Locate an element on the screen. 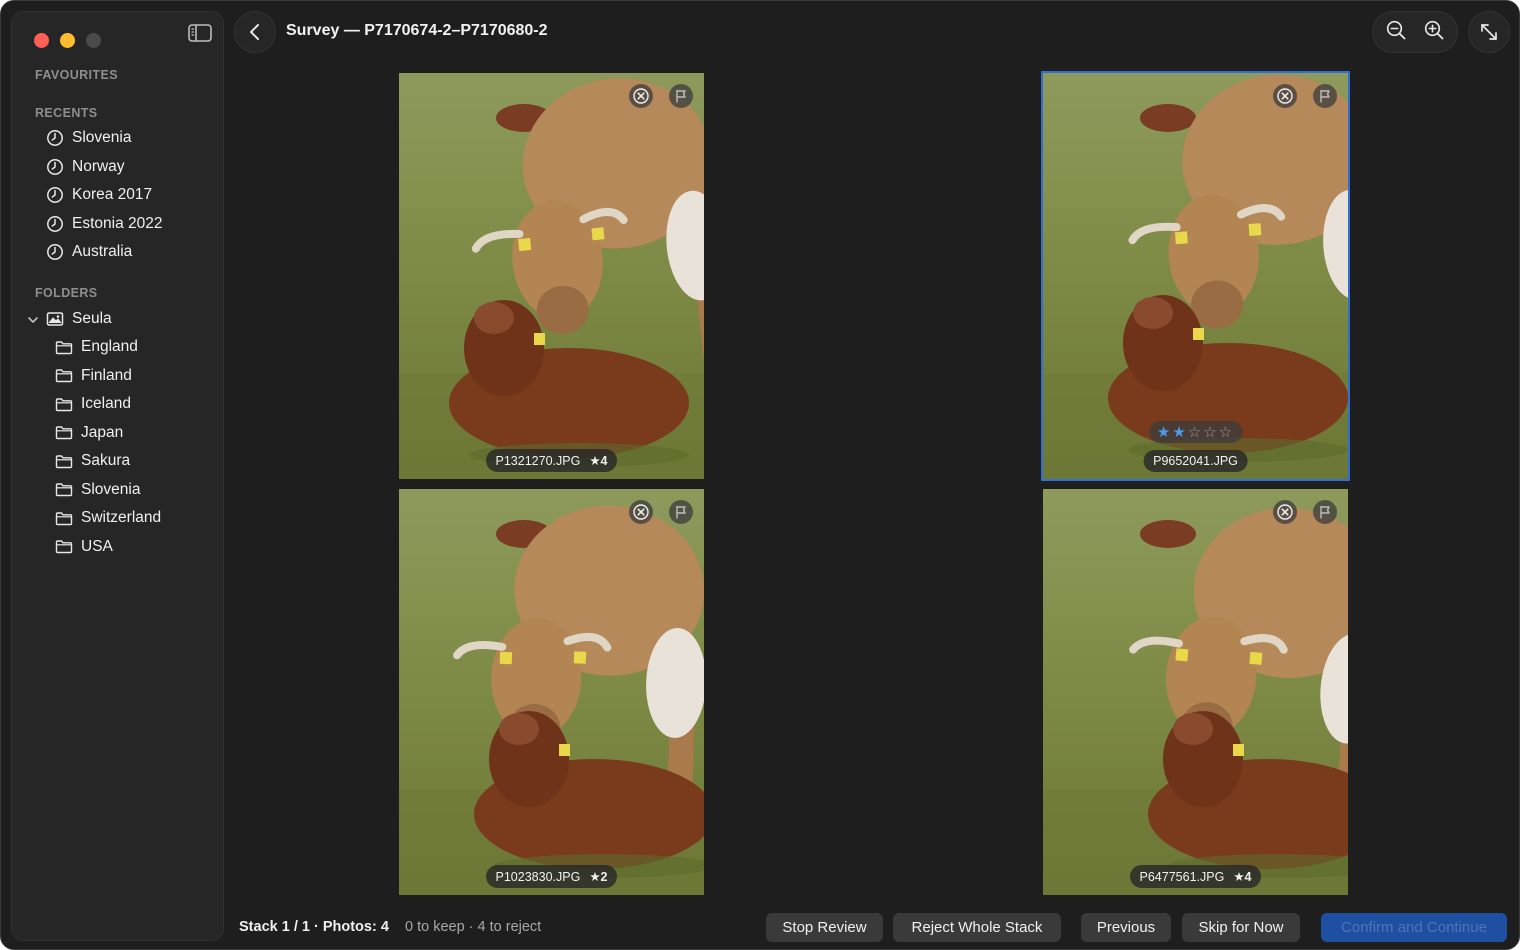 This screenshot has width=1520, height=950. zoom-out-button is located at coordinates (1396, 32).